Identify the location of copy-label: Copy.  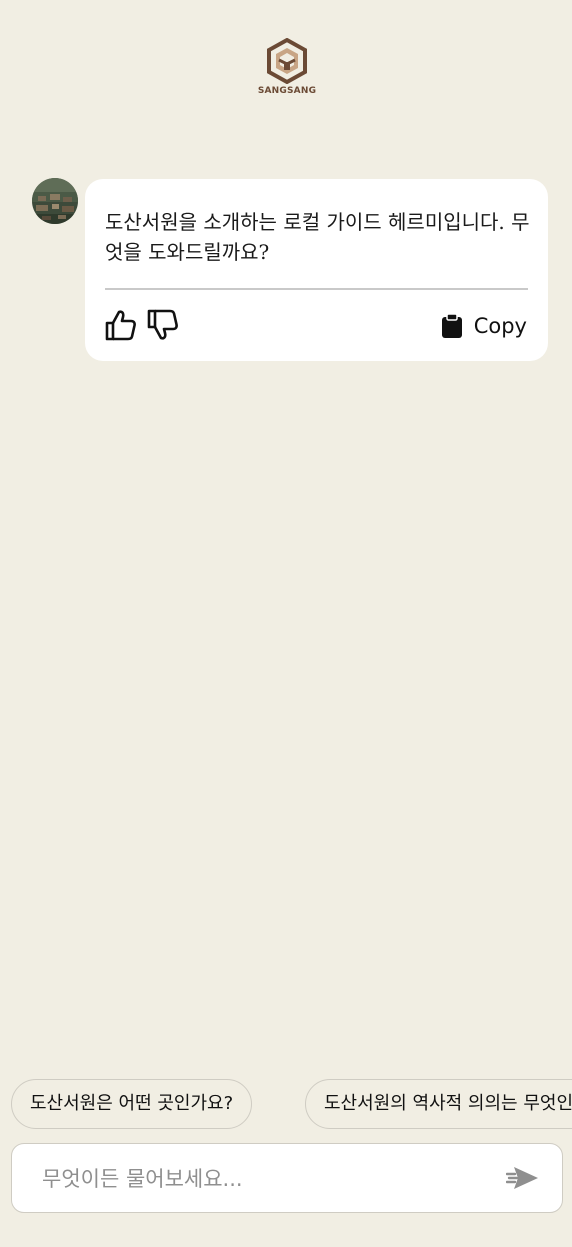
(500, 326).